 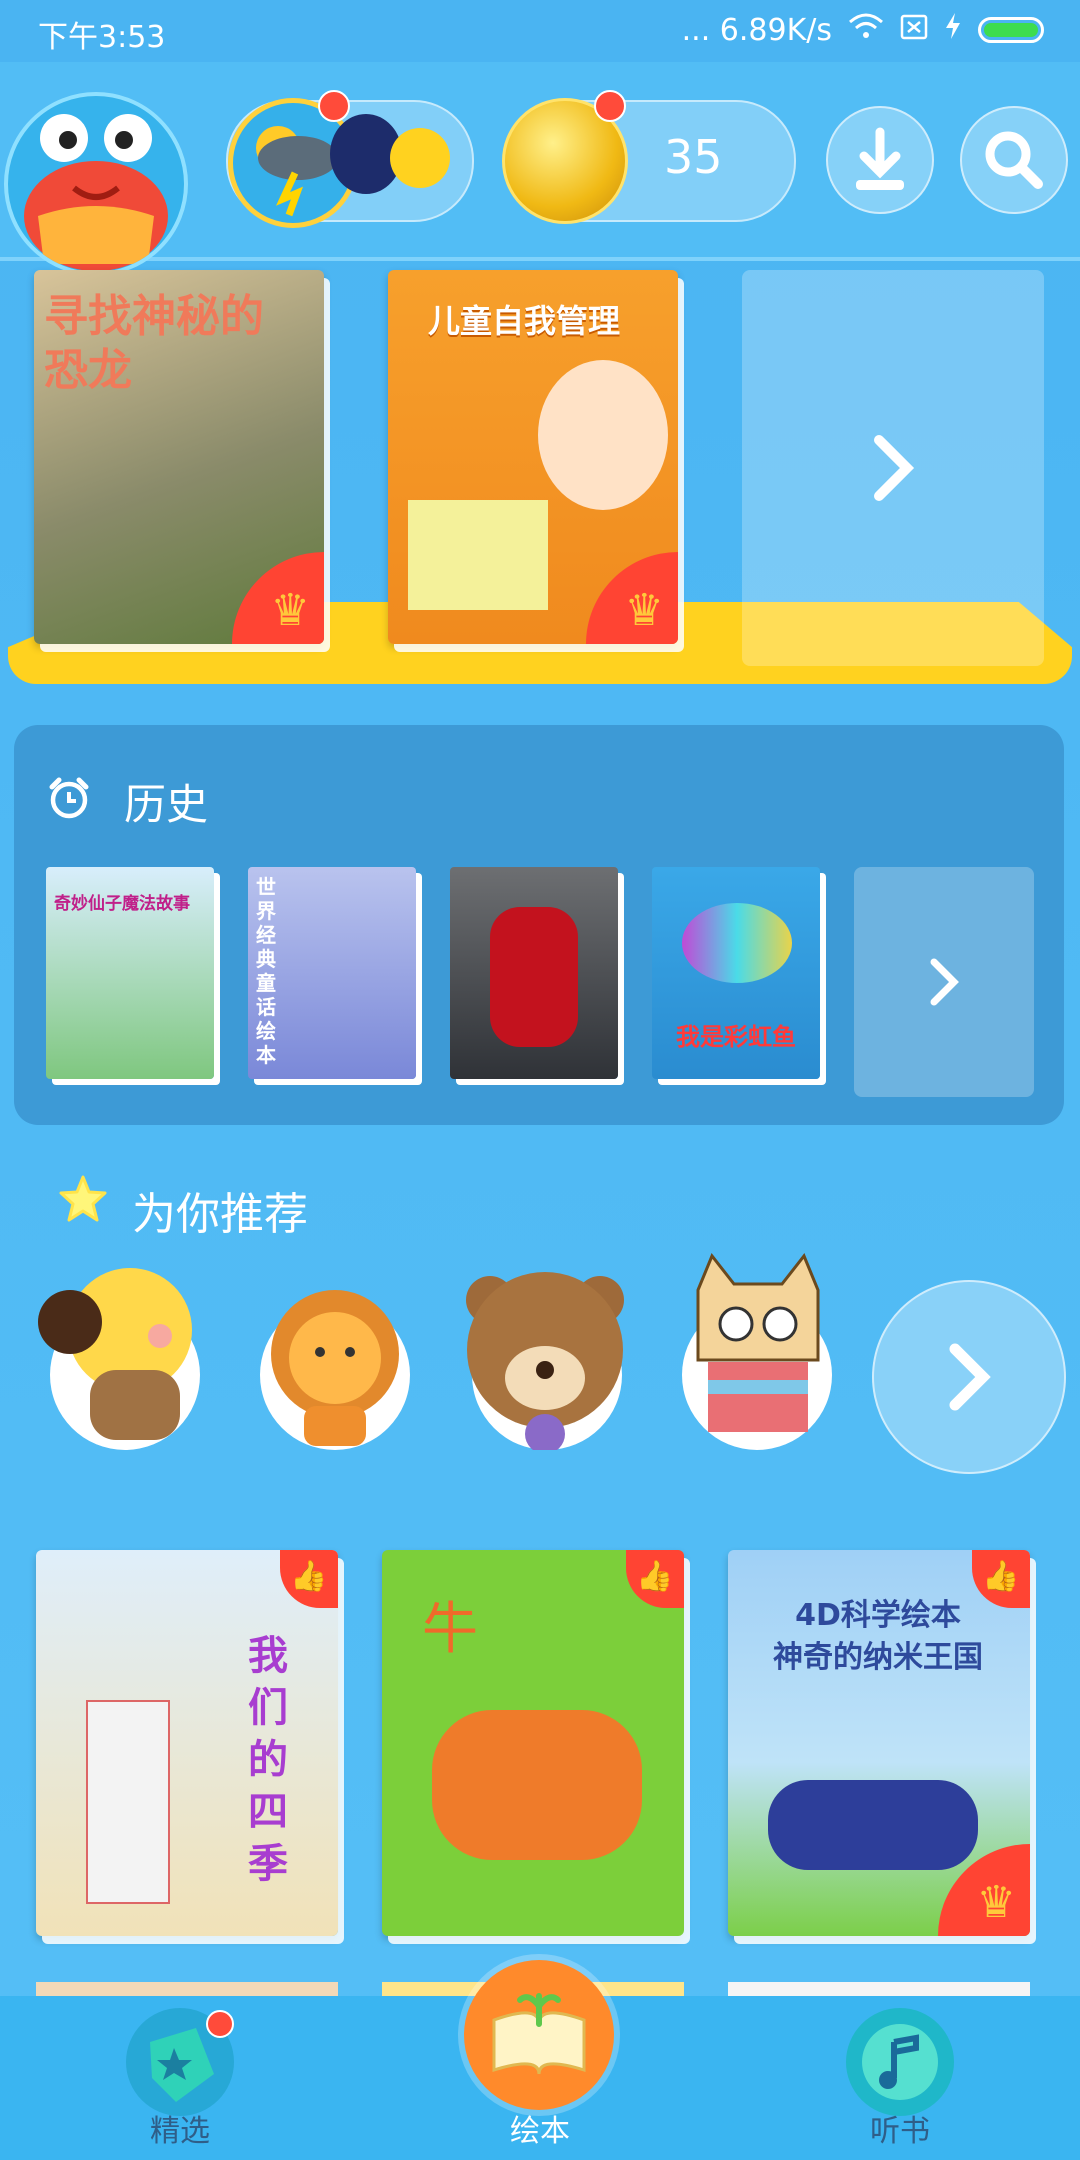 What do you see at coordinates (83, 1201) in the screenshot?
I see `star-icon` at bounding box center [83, 1201].